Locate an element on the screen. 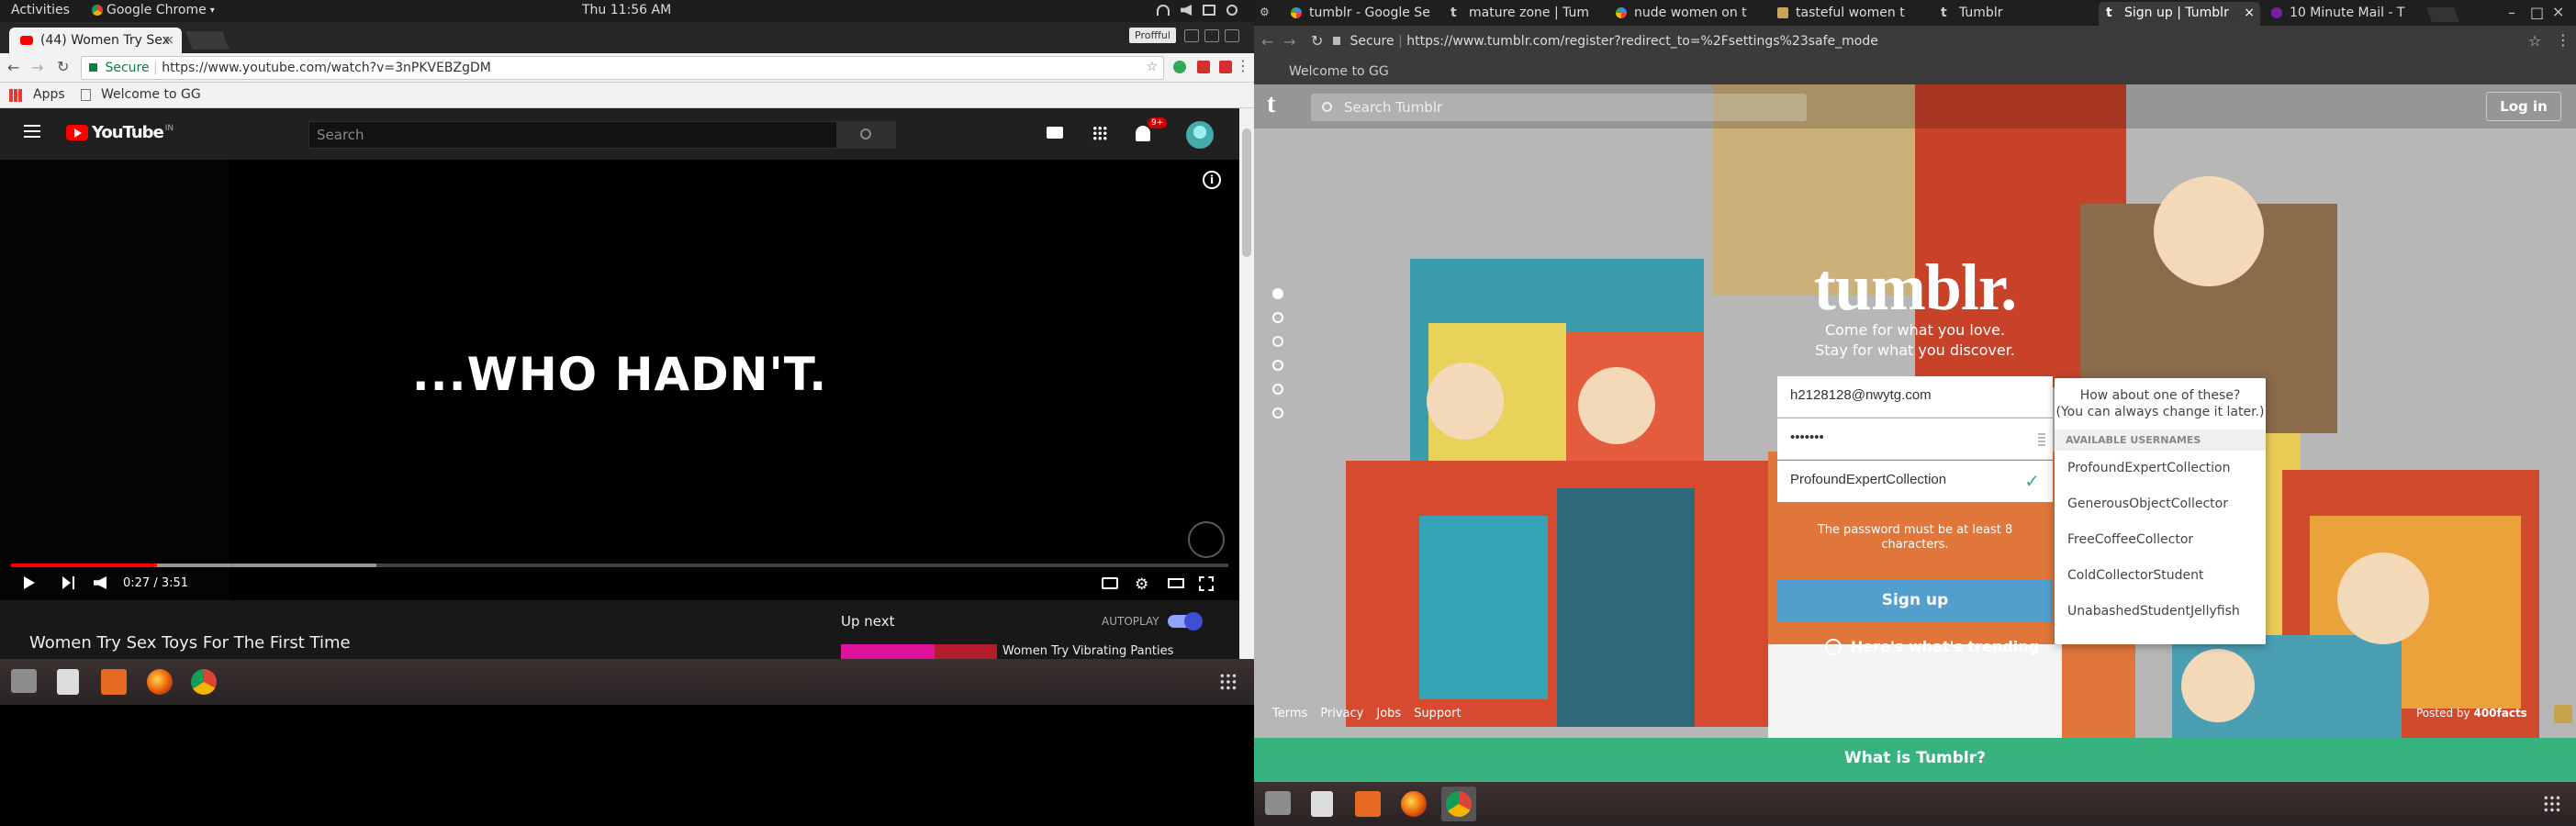 The width and height of the screenshot is (2576, 826). tumblr-search-input: Search Tumblr is located at coordinates (1559, 108).